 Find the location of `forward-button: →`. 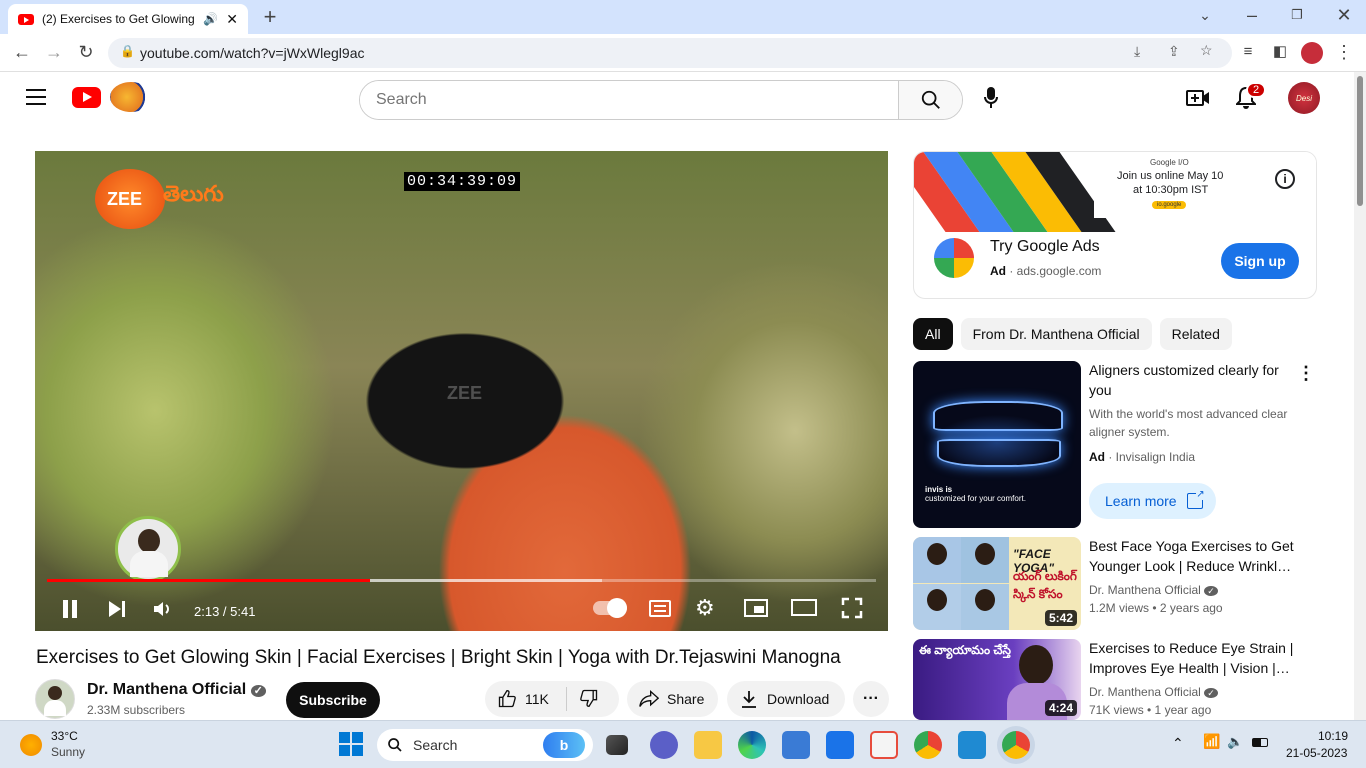

forward-button: → is located at coordinates (54, 52).